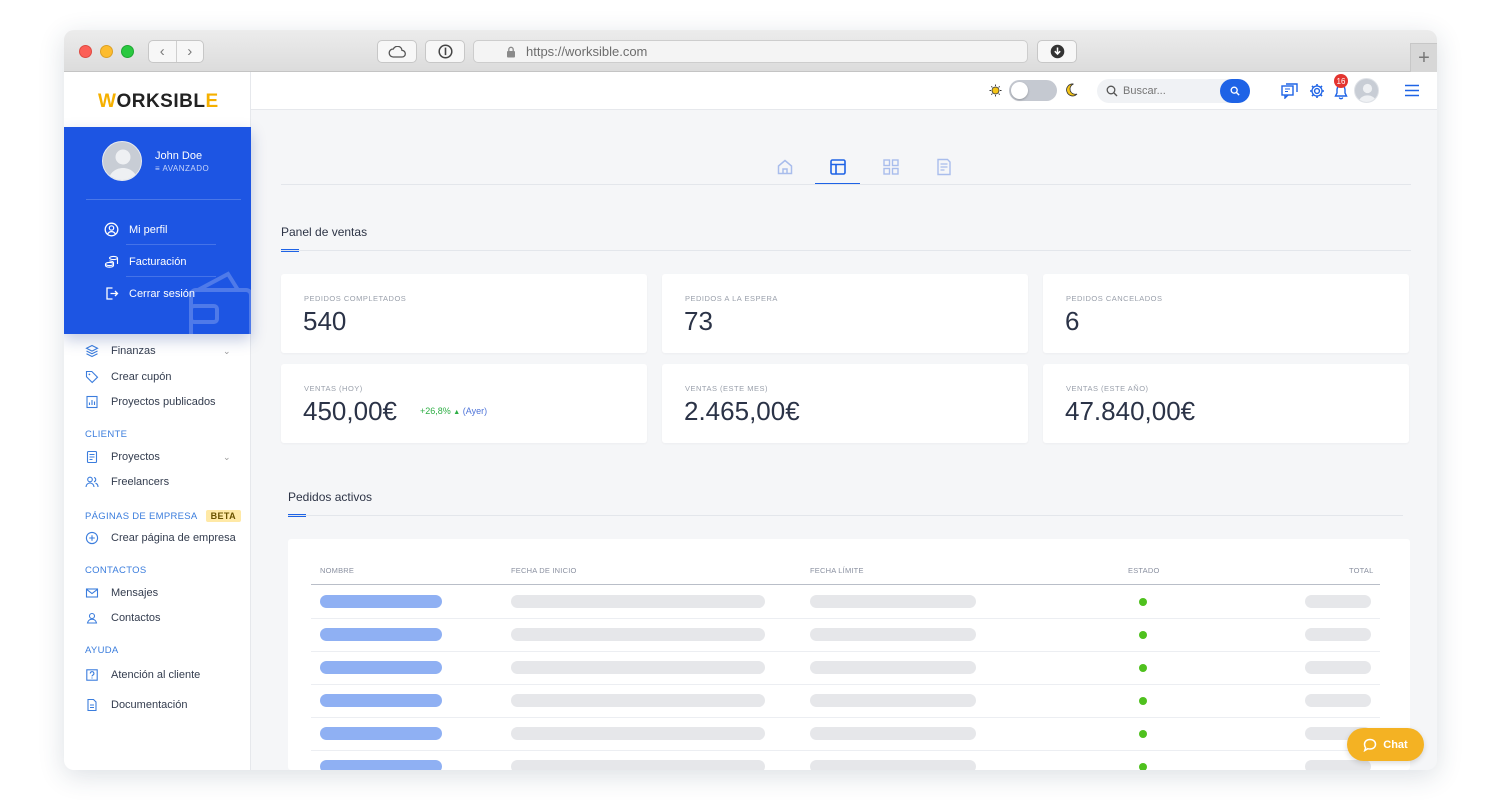  Describe the element at coordinates (212, 101) in the screenshot. I see `logo-e: E` at that location.